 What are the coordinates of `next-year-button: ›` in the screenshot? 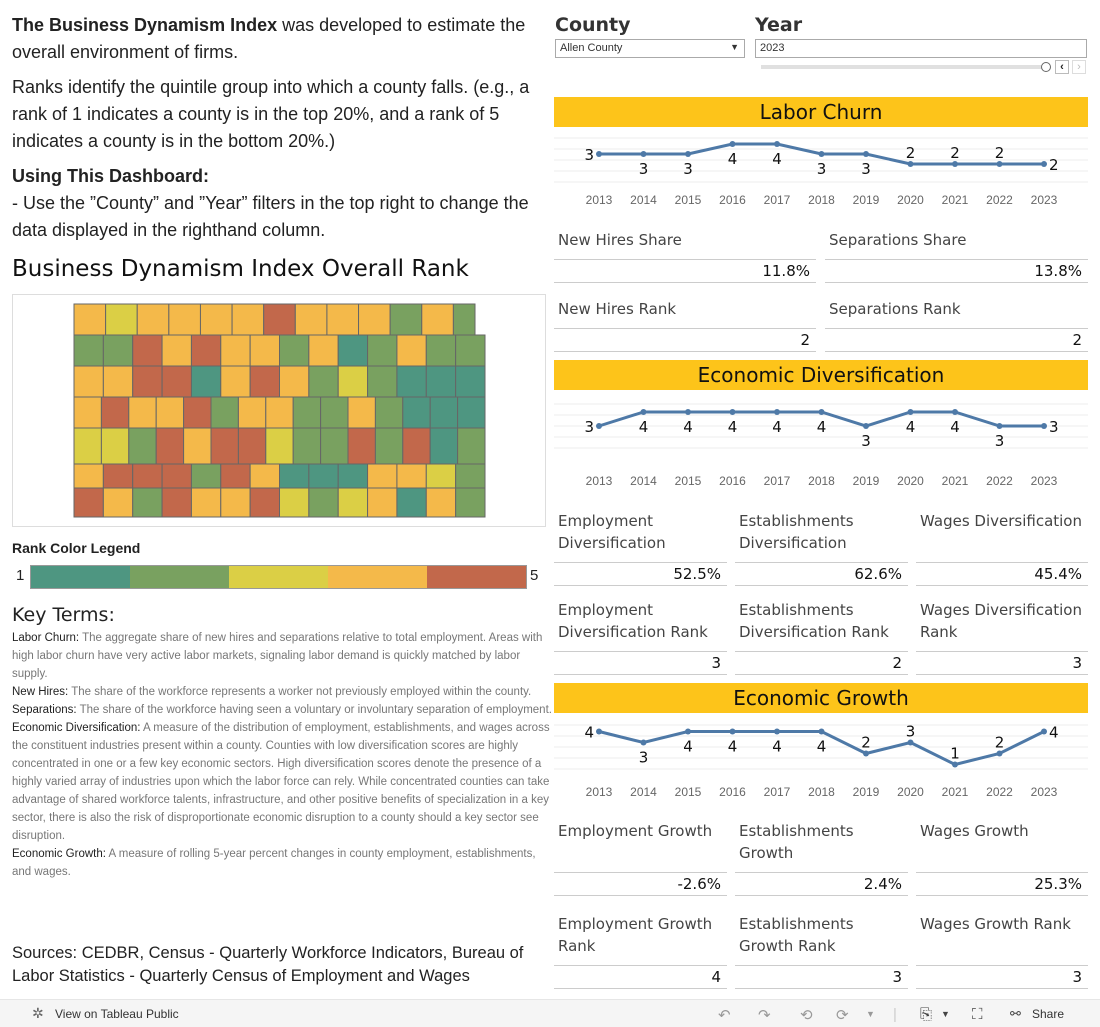 It's located at (1079, 67).